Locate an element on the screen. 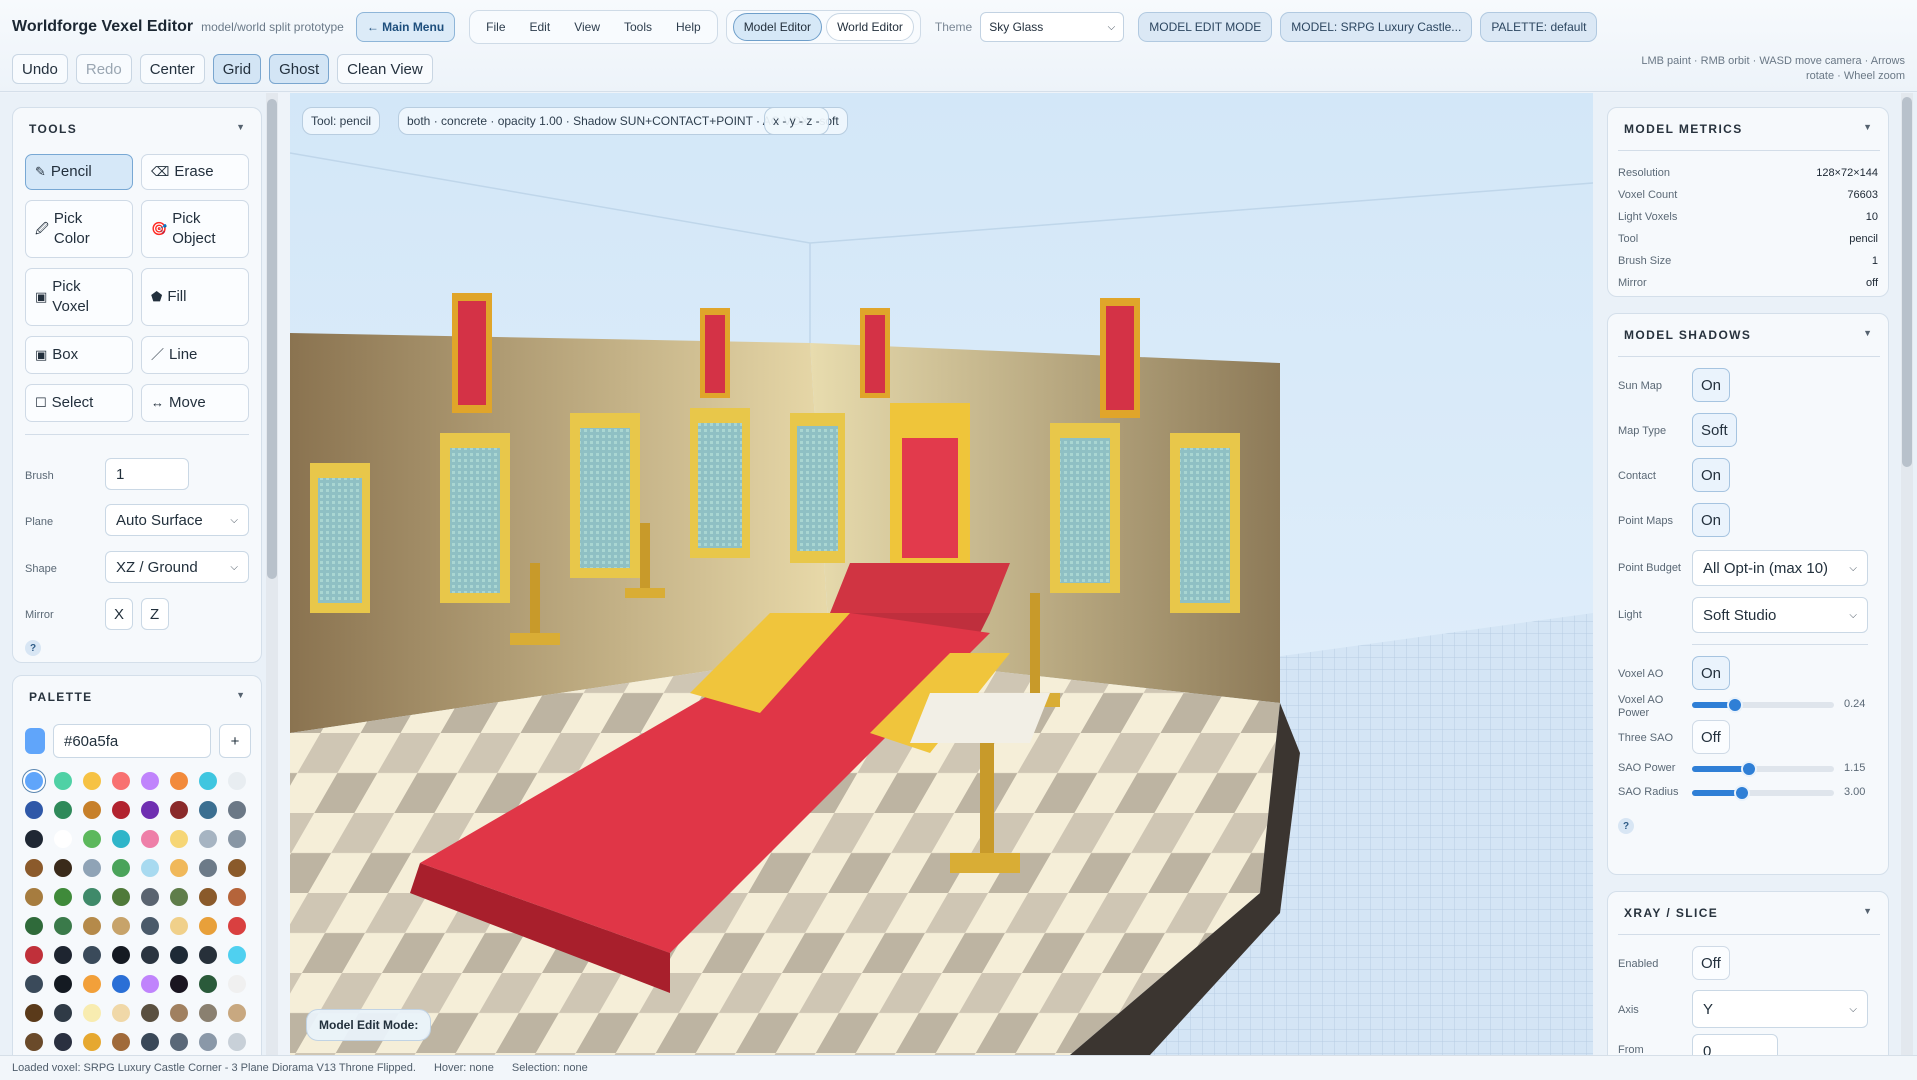  tool-fill: ⬟ Fill is located at coordinates (195, 297).